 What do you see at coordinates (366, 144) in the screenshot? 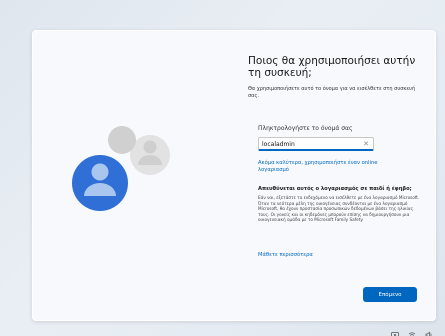
I see `clear-input-icon: ✕` at bounding box center [366, 144].